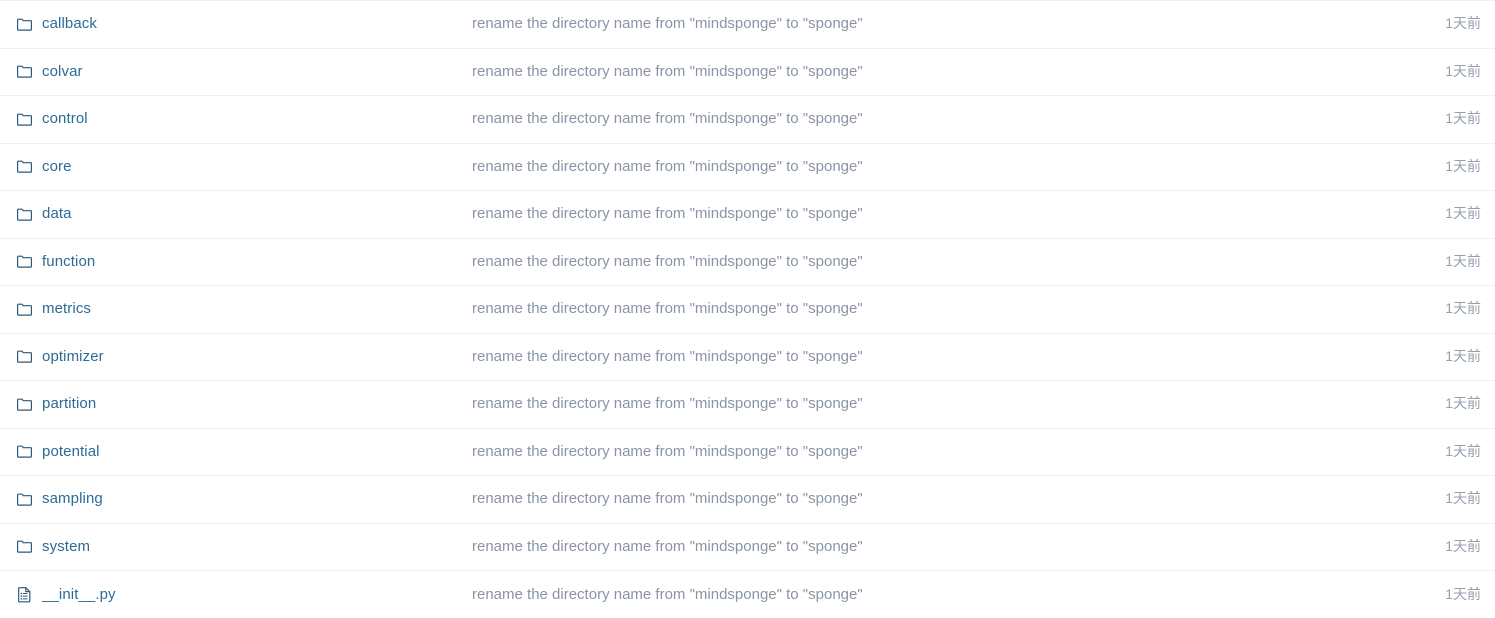  What do you see at coordinates (68, 262) in the screenshot?
I see `file-name-link: function` at bounding box center [68, 262].